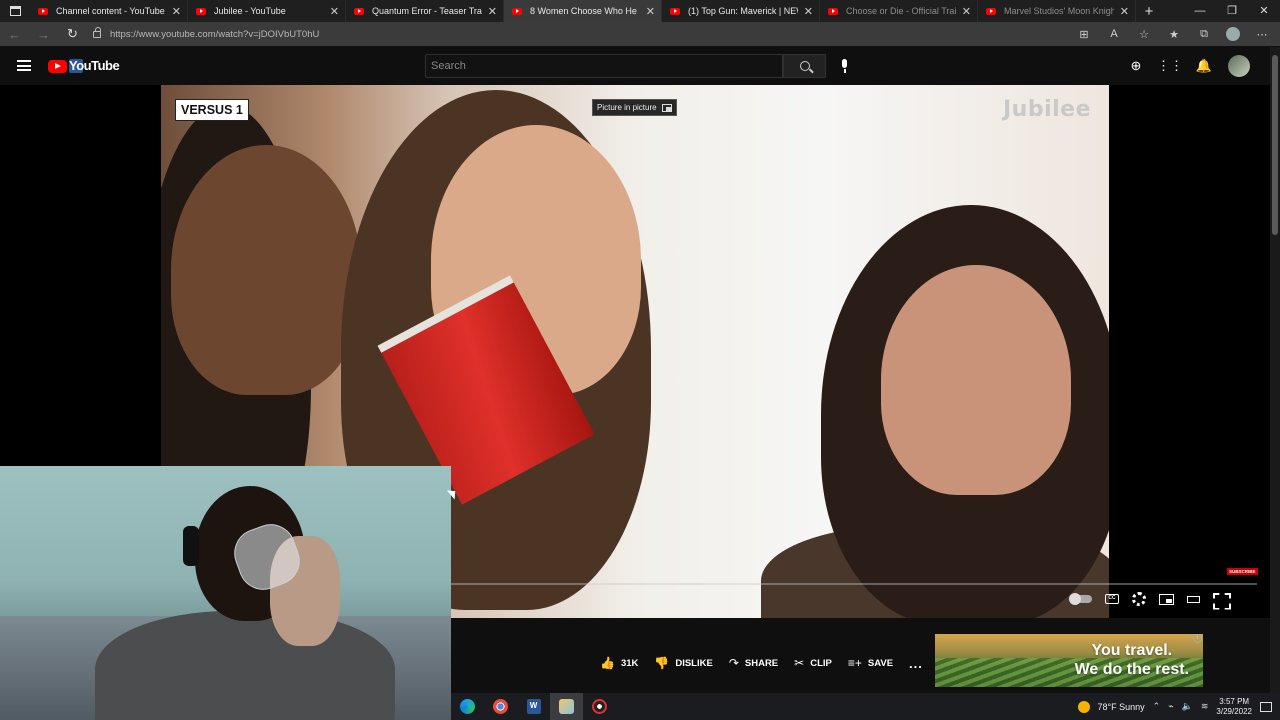 This screenshot has height=720, width=1280. I want to click on search-icon, so click(804, 66).